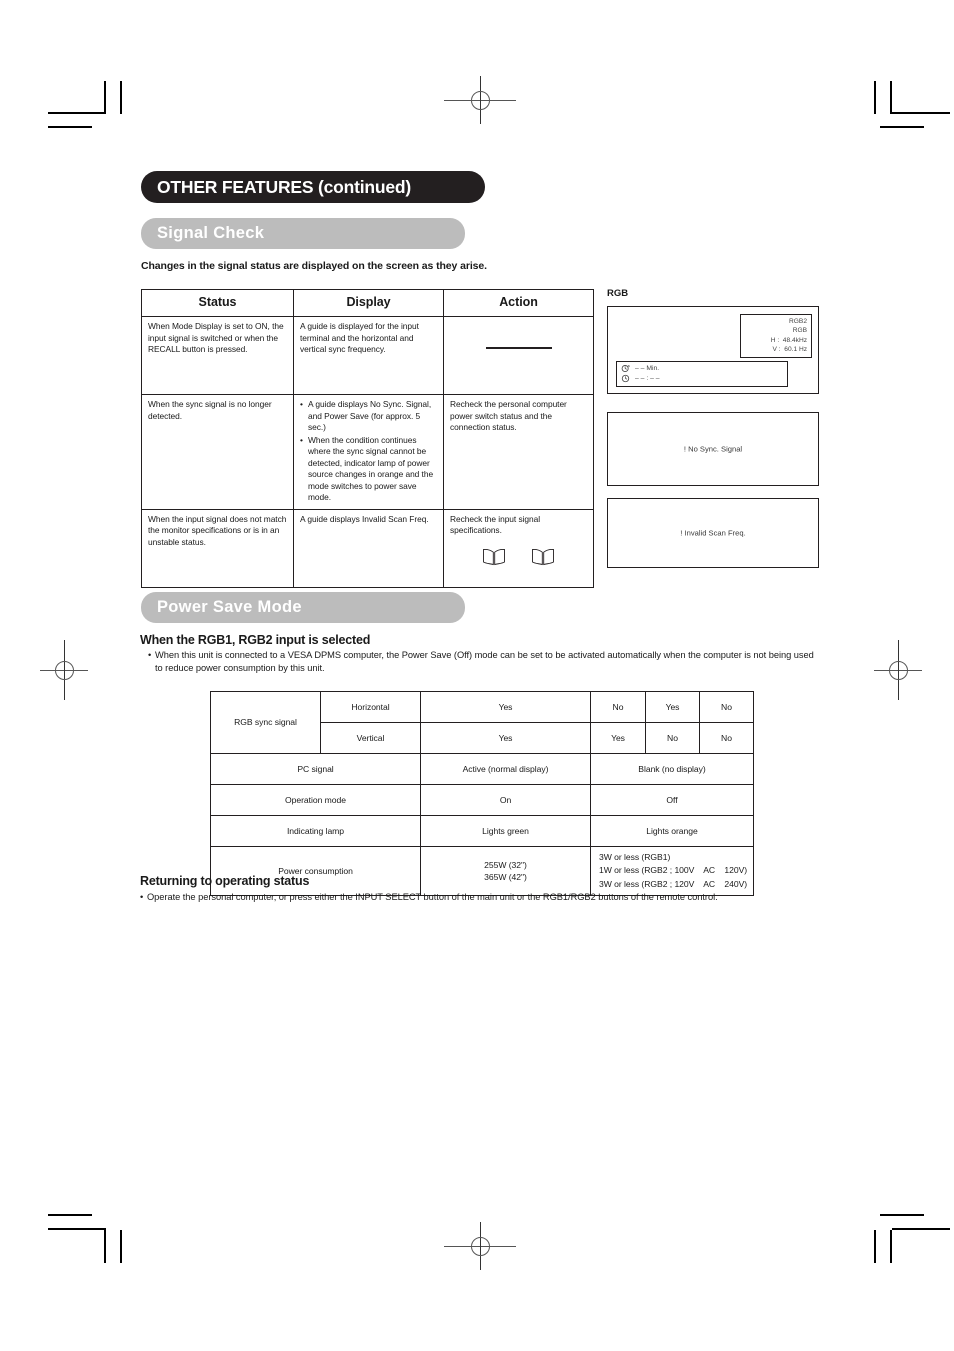  What do you see at coordinates (217, 303) in the screenshot?
I see `column-header-status: Status` at bounding box center [217, 303].